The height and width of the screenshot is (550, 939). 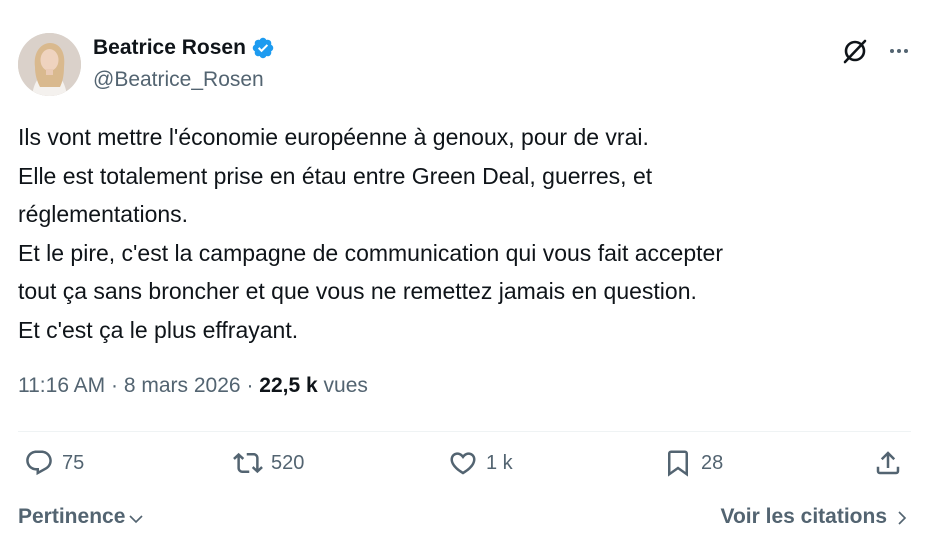 I want to click on views-count: 22,5 k, so click(x=288, y=385).